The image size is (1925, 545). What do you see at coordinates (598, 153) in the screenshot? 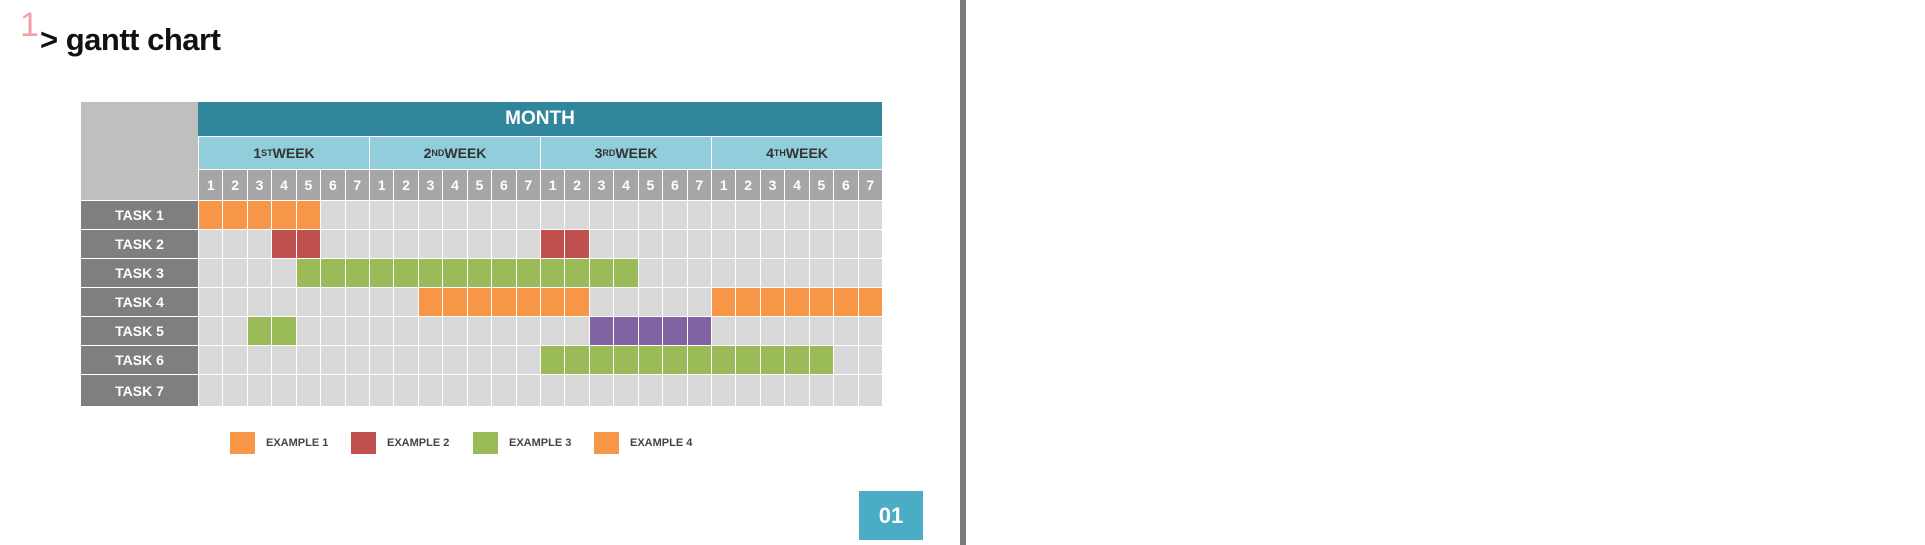
I see `week-number: 3` at bounding box center [598, 153].